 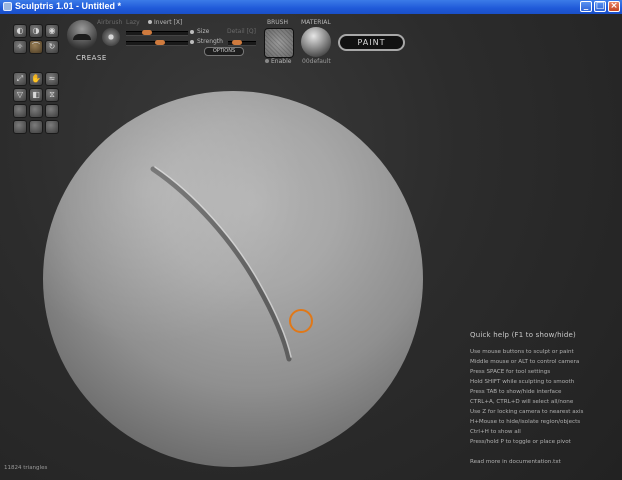 I want to click on reduce-tool-glyph: ▽, so click(x=20, y=94).